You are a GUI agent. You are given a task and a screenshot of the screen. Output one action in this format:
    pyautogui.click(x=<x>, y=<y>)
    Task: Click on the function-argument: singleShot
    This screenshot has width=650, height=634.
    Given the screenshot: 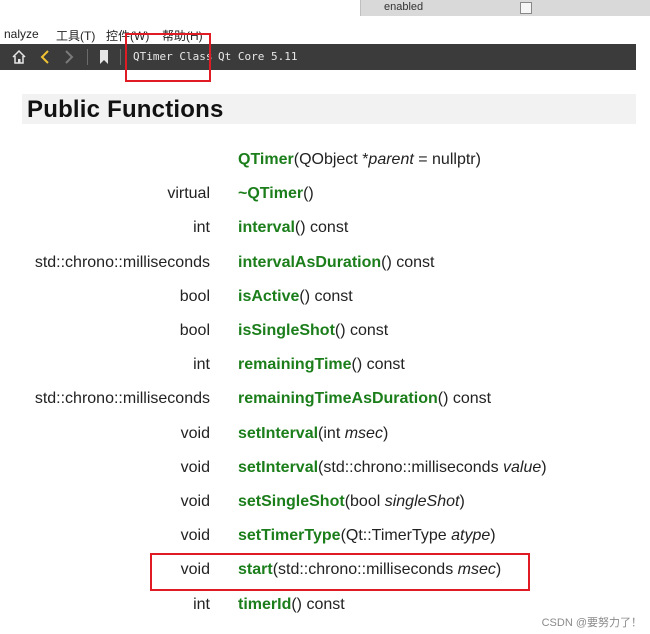 What is the action you would take?
    pyautogui.click(x=422, y=501)
    